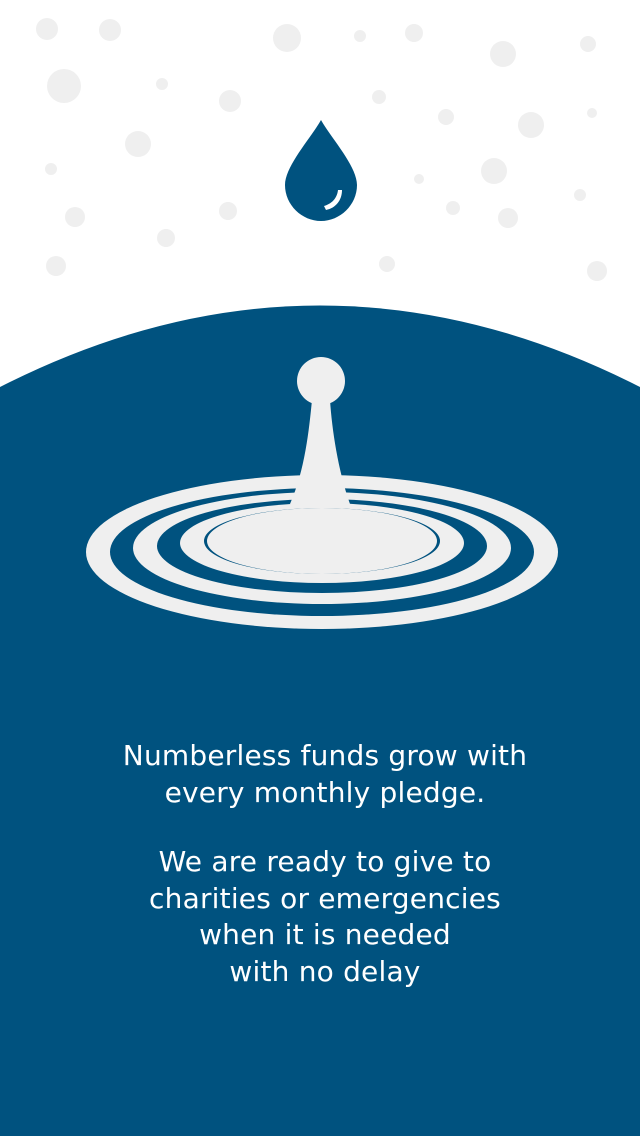  What do you see at coordinates (325, 934) in the screenshot?
I see `message-line: when it is needed` at bounding box center [325, 934].